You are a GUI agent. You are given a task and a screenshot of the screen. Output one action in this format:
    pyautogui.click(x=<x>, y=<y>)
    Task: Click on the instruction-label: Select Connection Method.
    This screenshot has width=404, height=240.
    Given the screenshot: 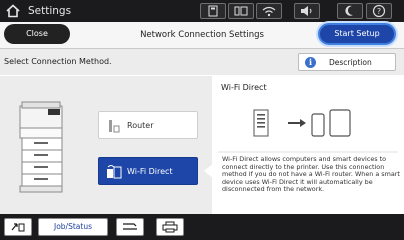 What is the action you would take?
    pyautogui.click(x=58, y=61)
    